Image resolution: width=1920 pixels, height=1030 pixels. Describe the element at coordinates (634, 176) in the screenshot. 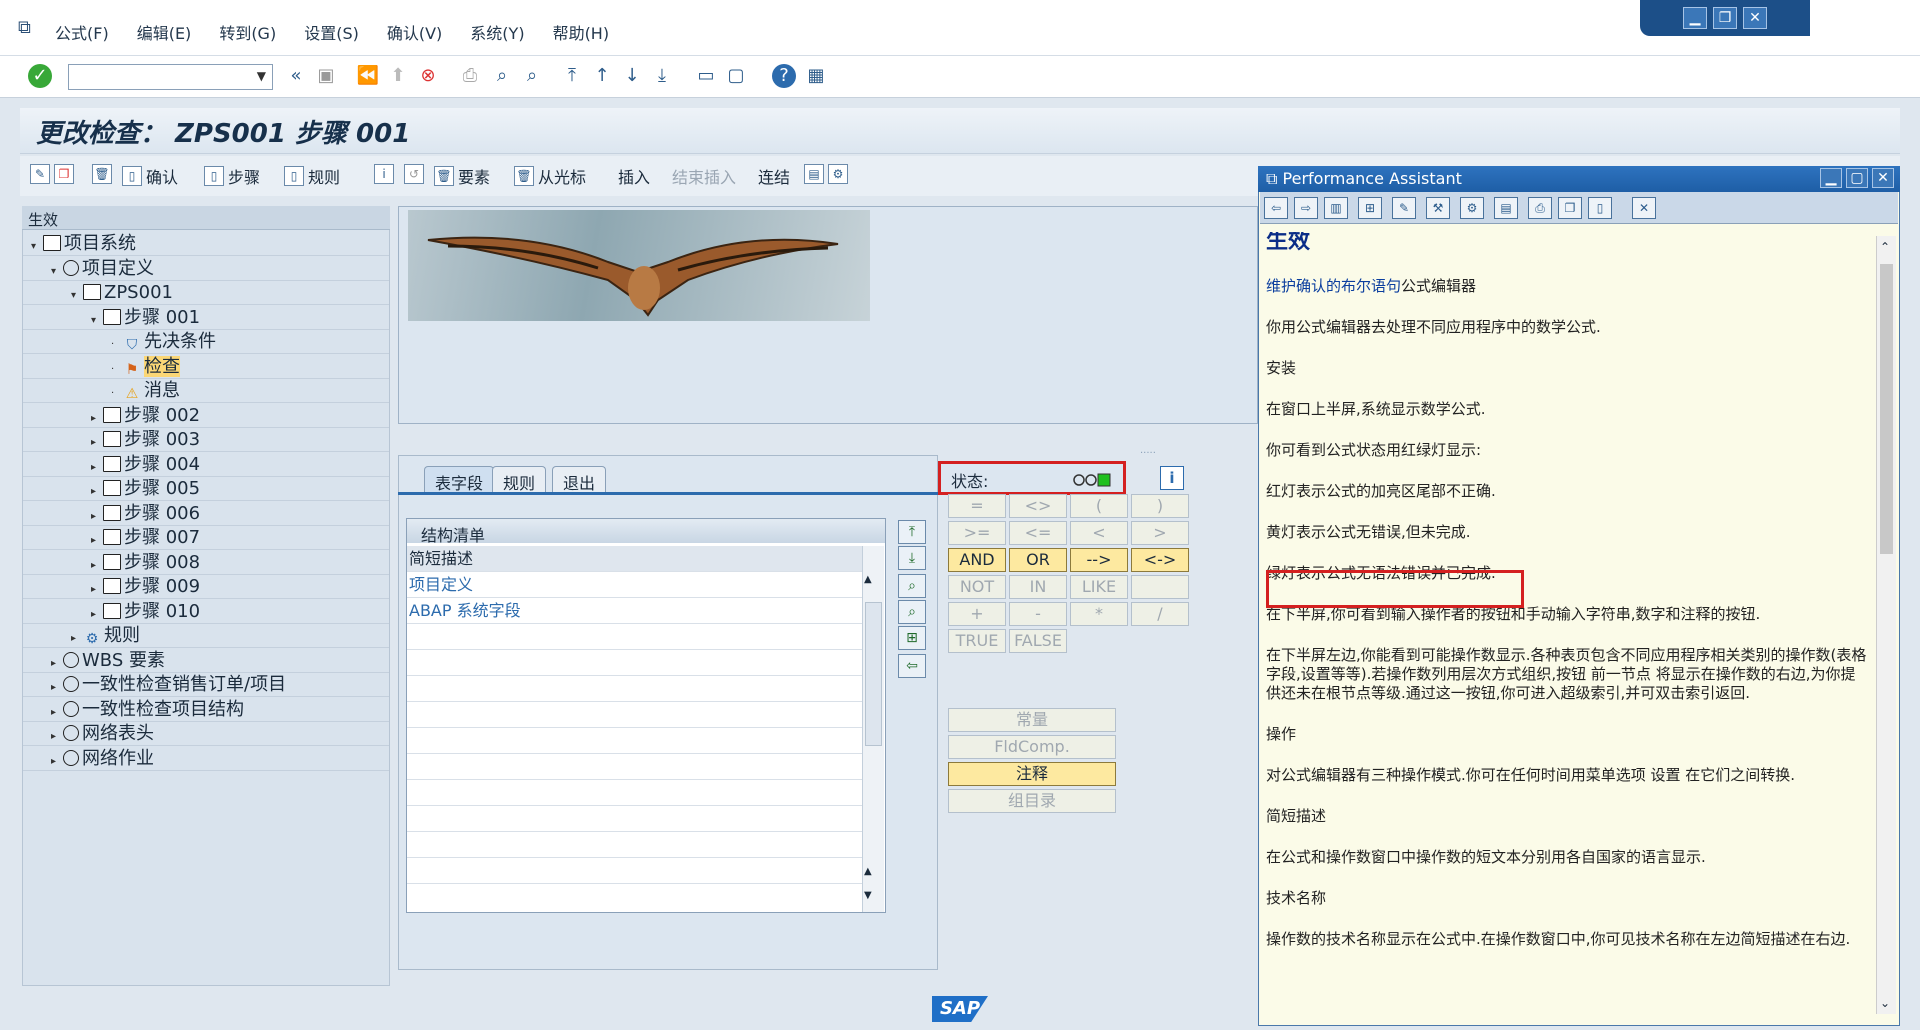

I see `insert-button: 插入` at that location.